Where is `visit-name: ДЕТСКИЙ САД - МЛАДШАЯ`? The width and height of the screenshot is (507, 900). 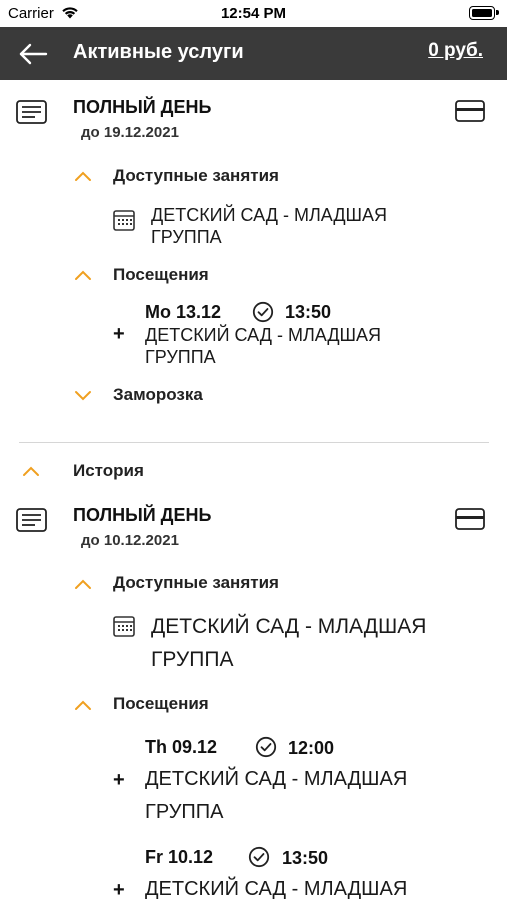 visit-name: ДЕТСКИЙ САД - МЛАДШАЯ is located at coordinates (276, 886).